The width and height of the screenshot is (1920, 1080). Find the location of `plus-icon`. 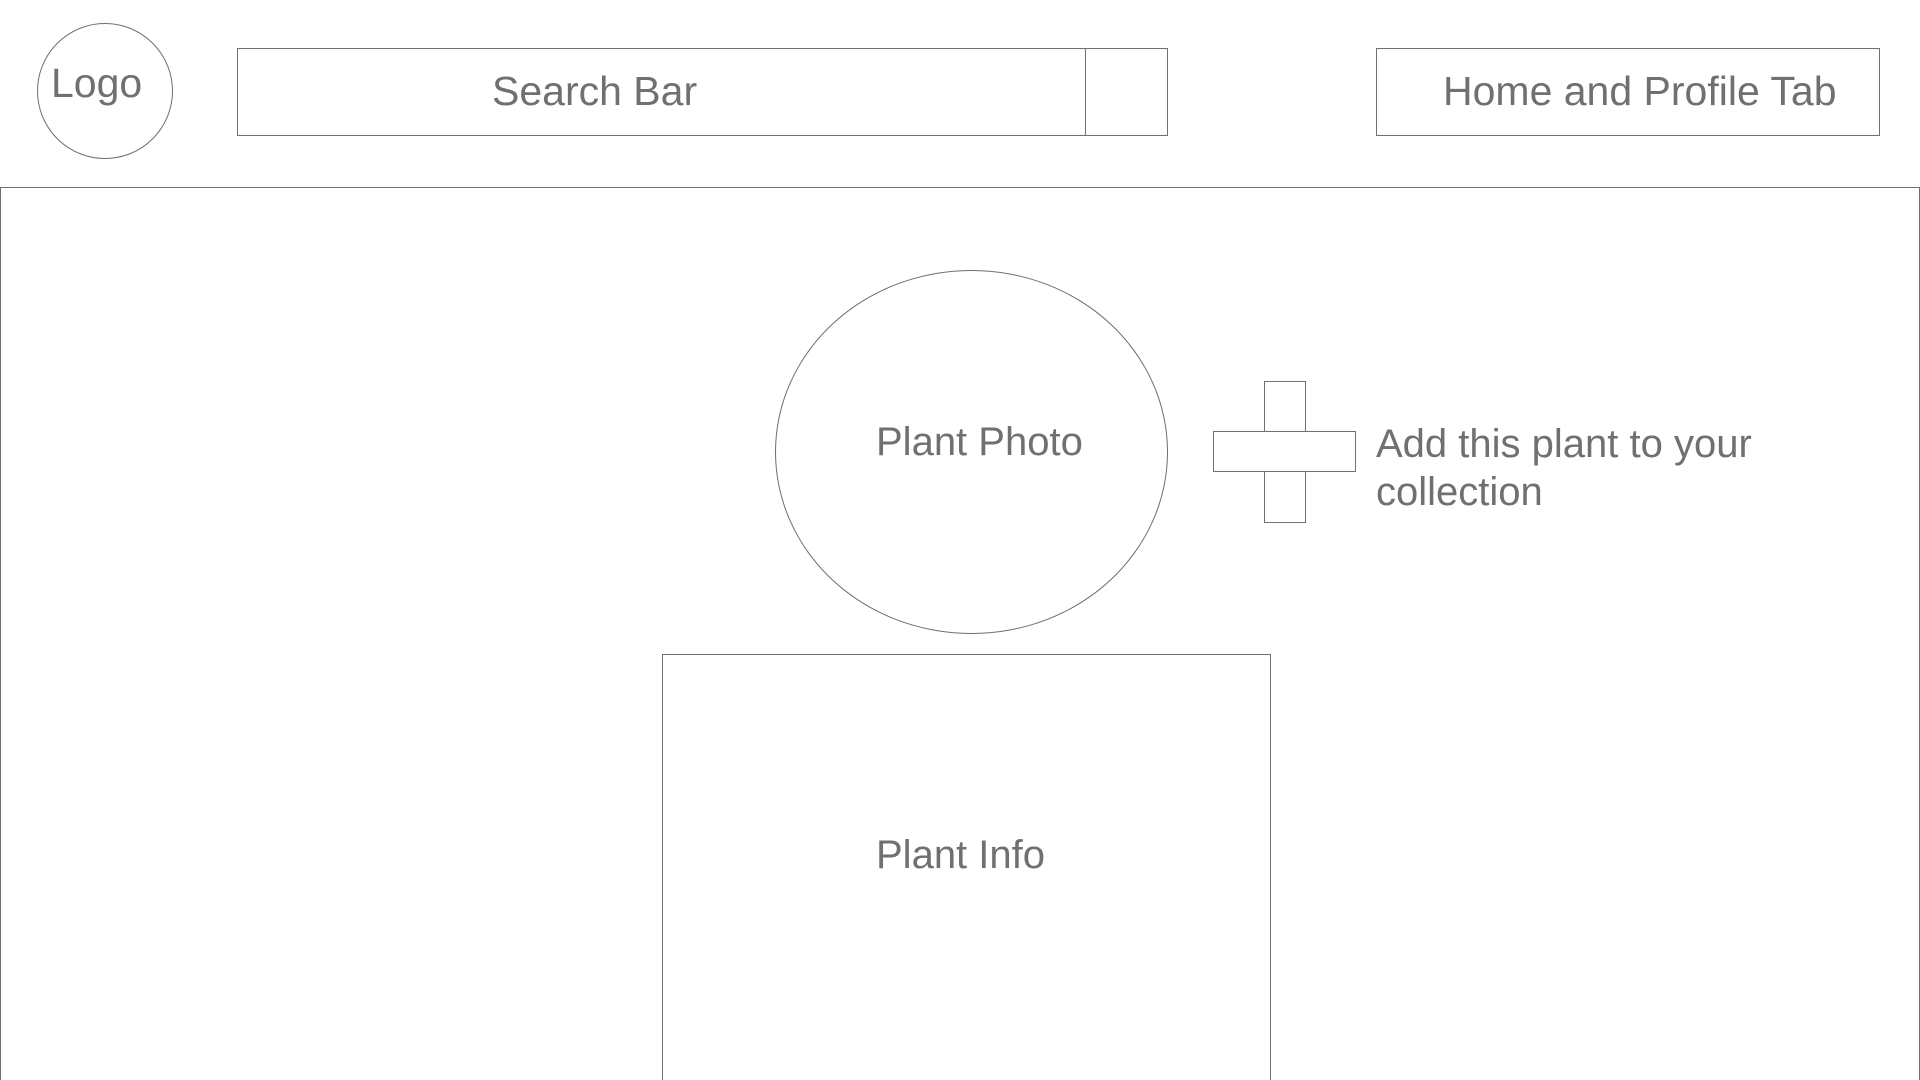

plus-icon is located at coordinates (1284, 452).